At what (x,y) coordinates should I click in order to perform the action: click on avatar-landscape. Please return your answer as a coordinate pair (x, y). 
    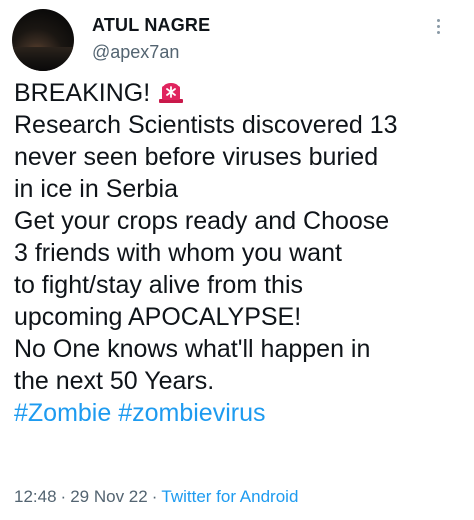
    Looking at the image, I should click on (43, 59).